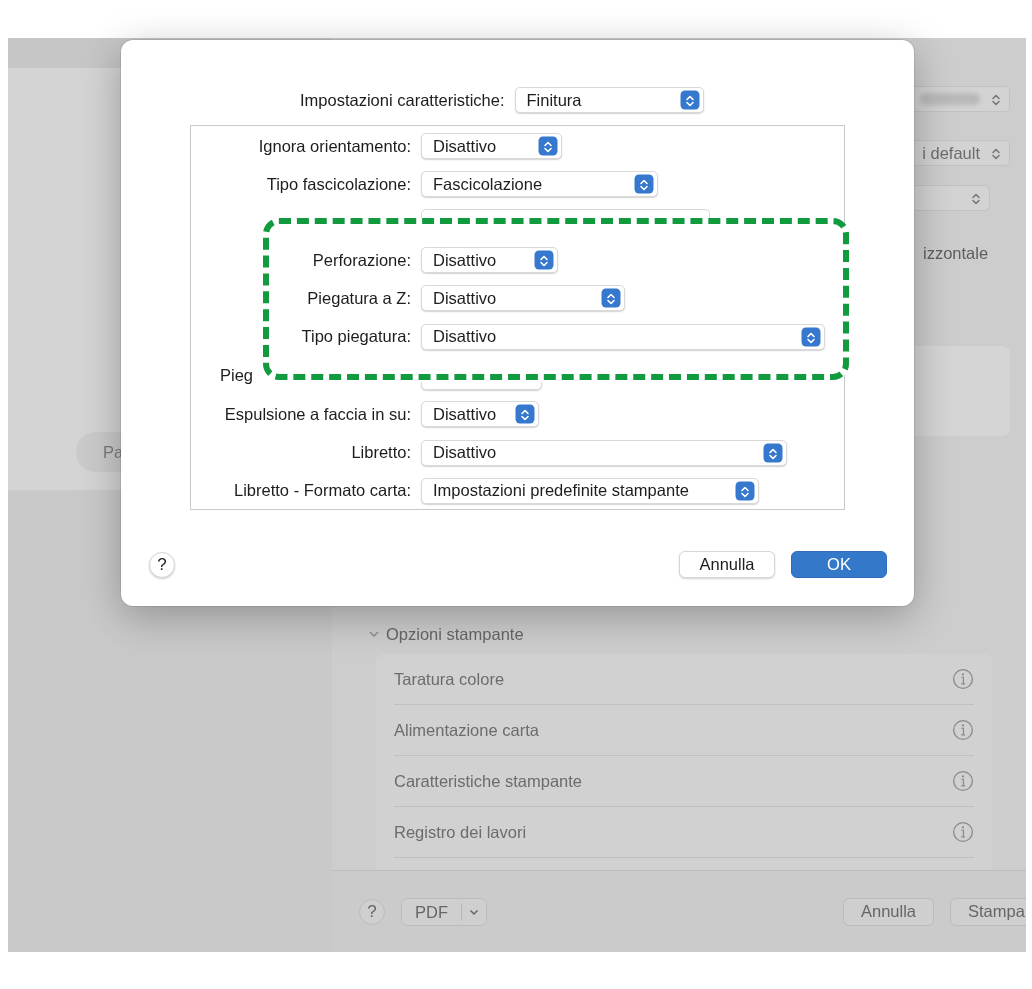  What do you see at coordinates (339, 184) in the screenshot?
I see `field-label: Tipo fascicolazione:` at bounding box center [339, 184].